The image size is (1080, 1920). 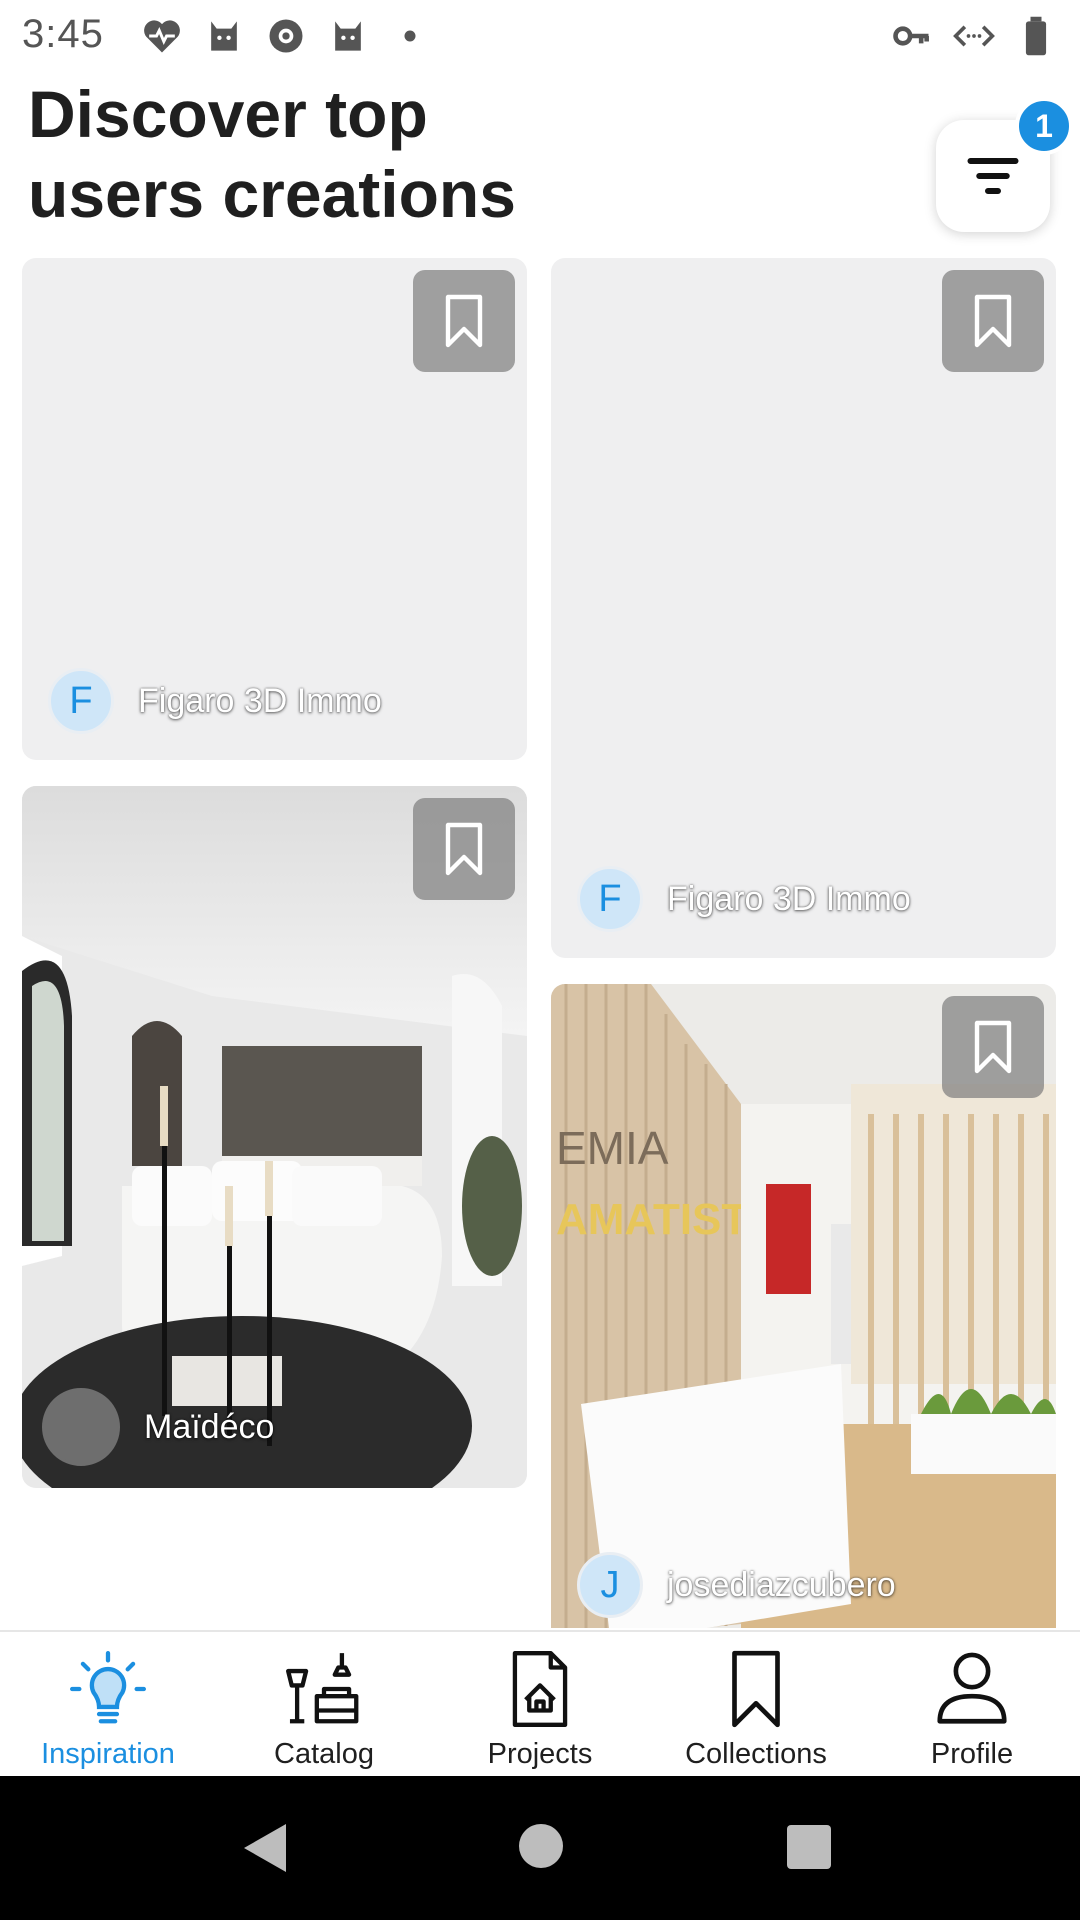 I want to click on nav-label: Collections, so click(x=756, y=1754).